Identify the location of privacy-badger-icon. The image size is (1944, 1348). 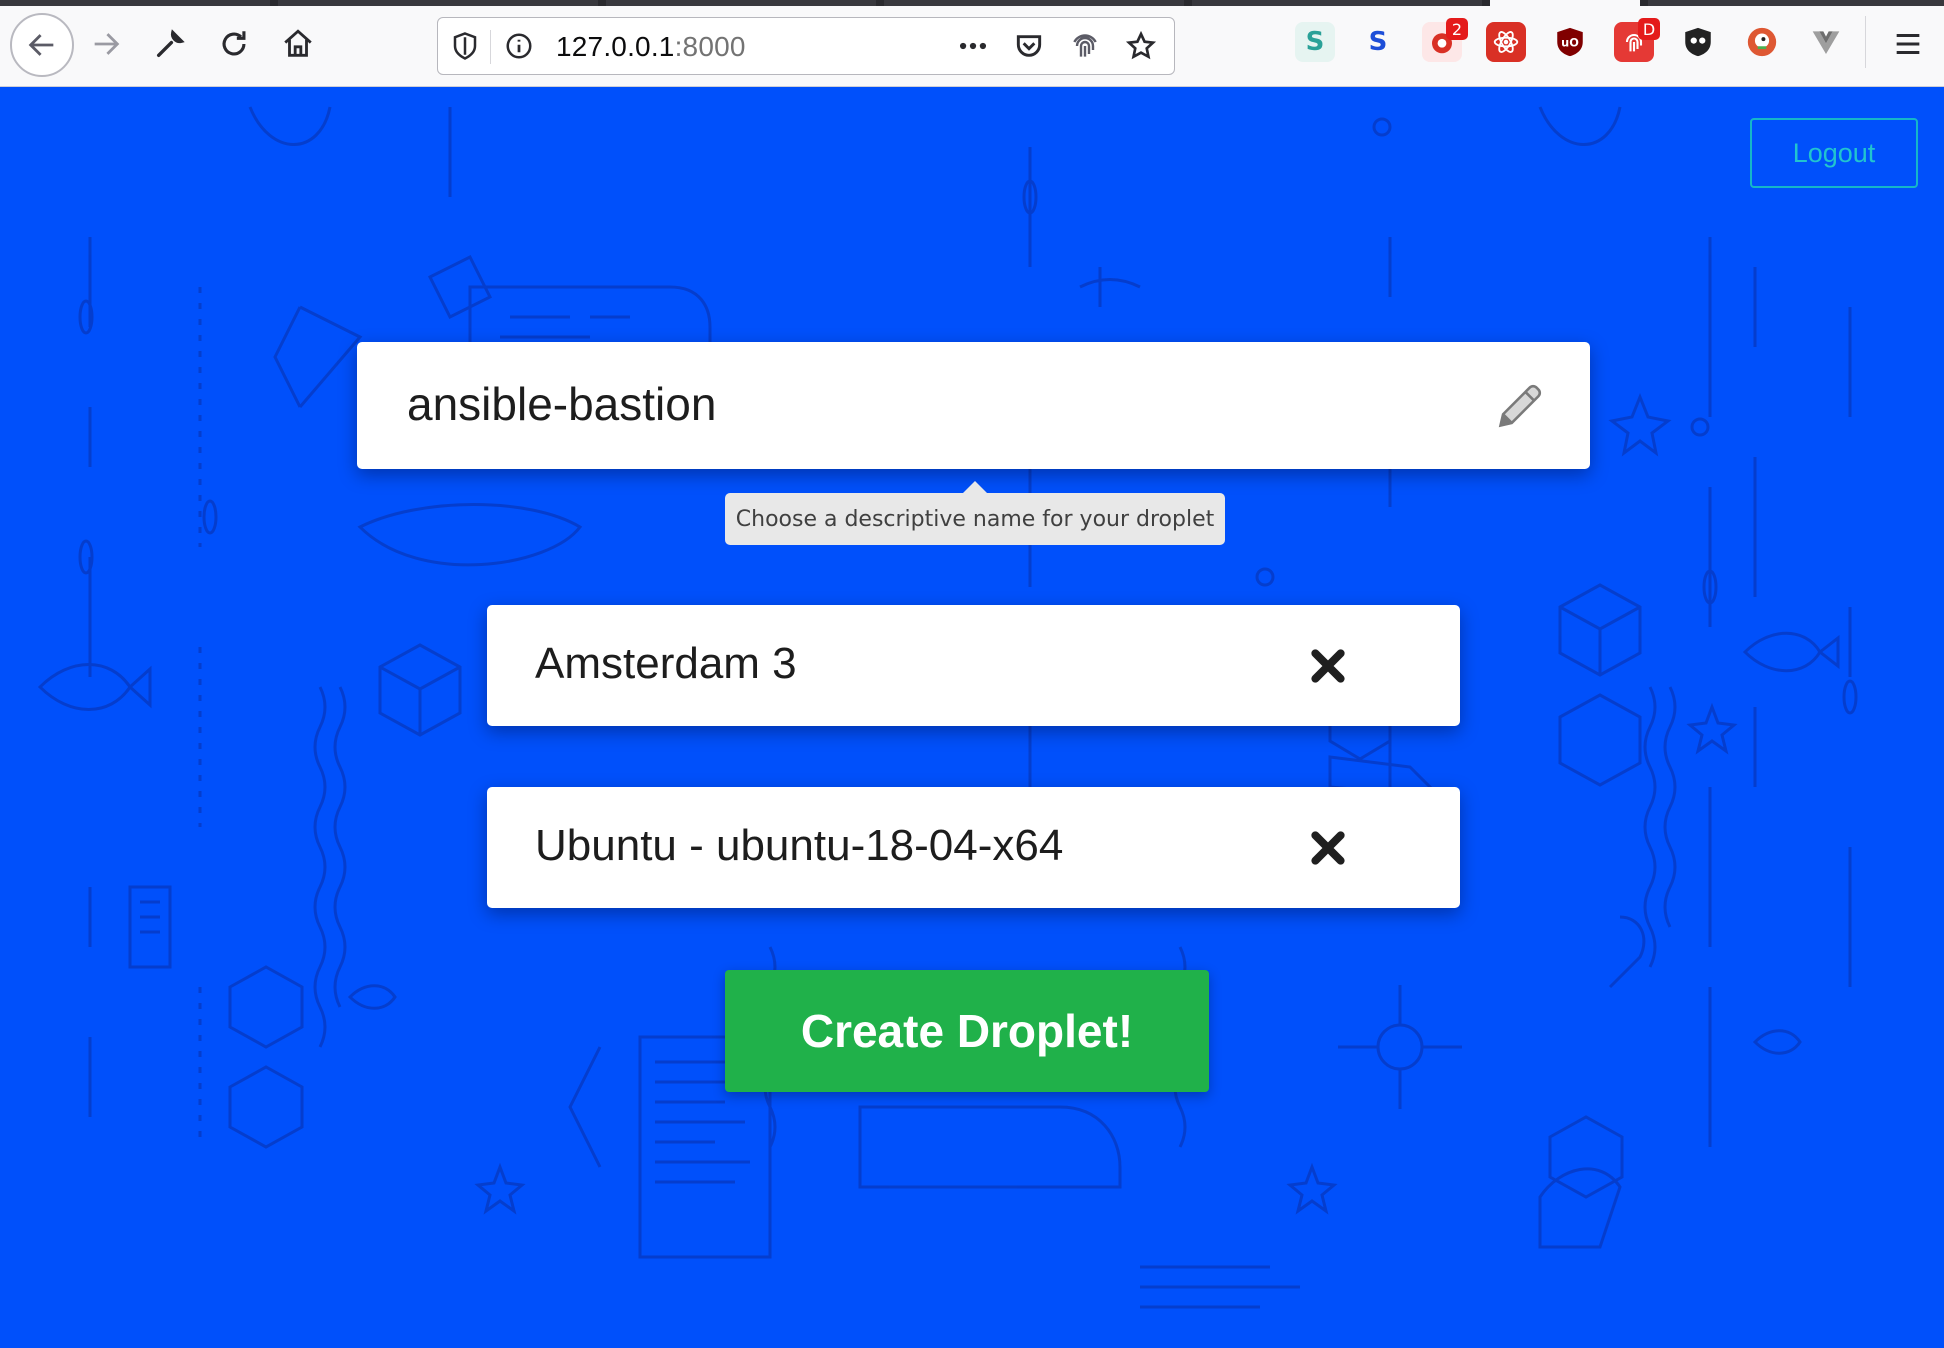
(1698, 42).